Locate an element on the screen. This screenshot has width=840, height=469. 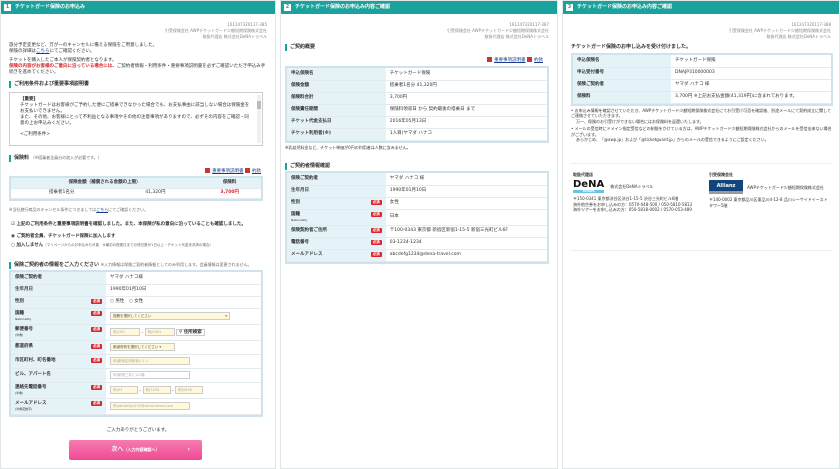
holder-name: ヤマダ ハナコ様 is located at coordinates (183, 278).